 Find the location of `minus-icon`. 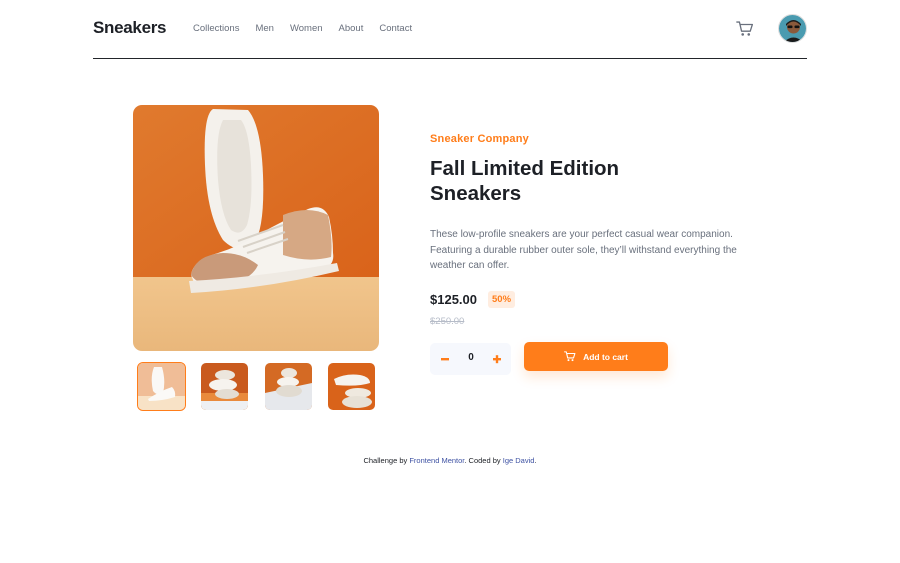

minus-icon is located at coordinates (445, 359).